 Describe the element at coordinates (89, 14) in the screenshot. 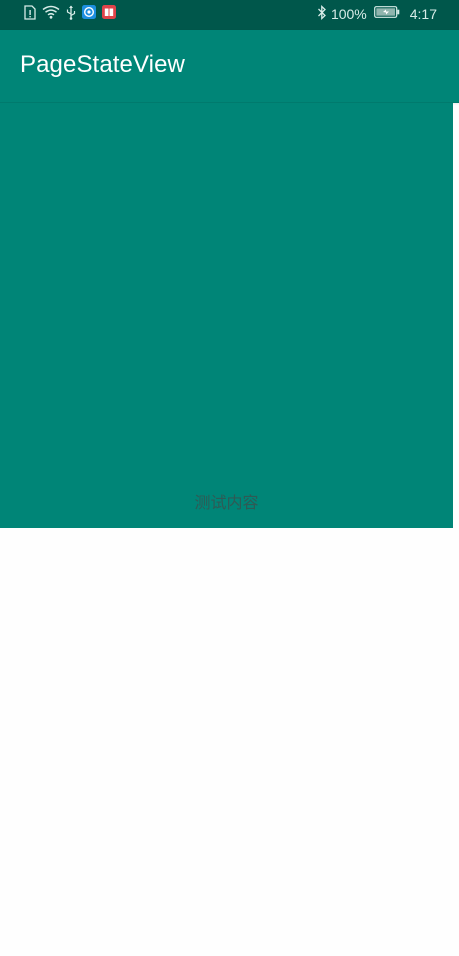

I see `browser-app-icon` at that location.